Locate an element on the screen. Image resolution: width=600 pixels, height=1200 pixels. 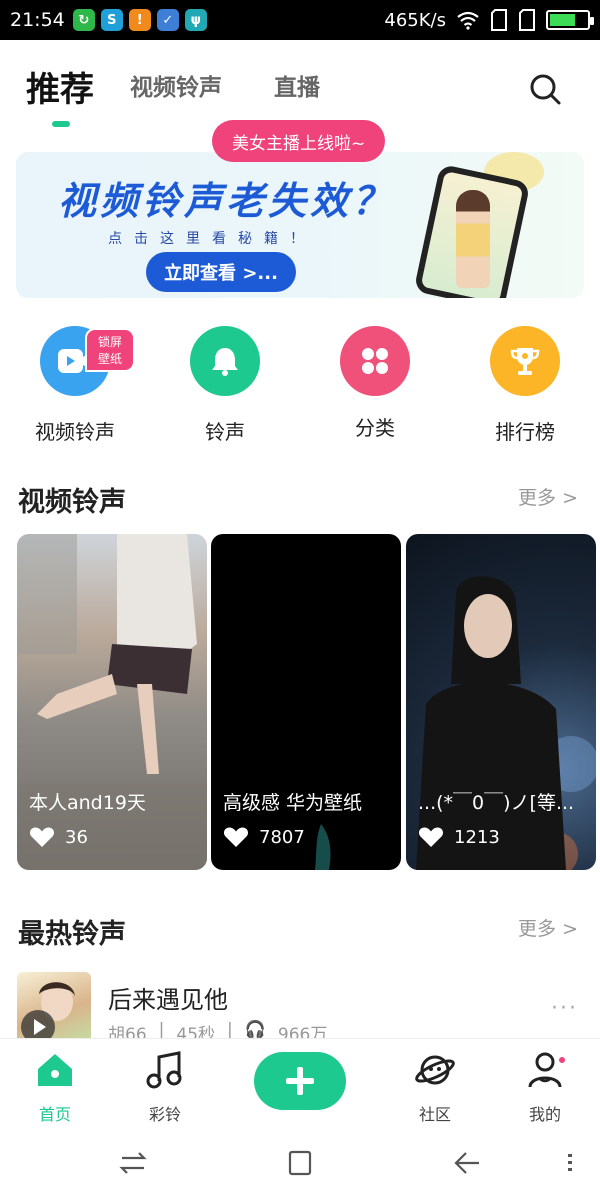
nav-label: 首页 is located at coordinates (54, 1114).